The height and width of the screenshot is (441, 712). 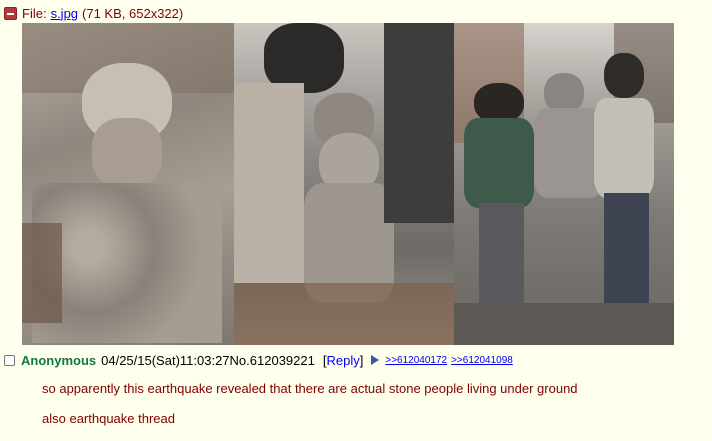 What do you see at coordinates (375, 360) in the screenshot?
I see `post-menu-triangle-icon` at bounding box center [375, 360].